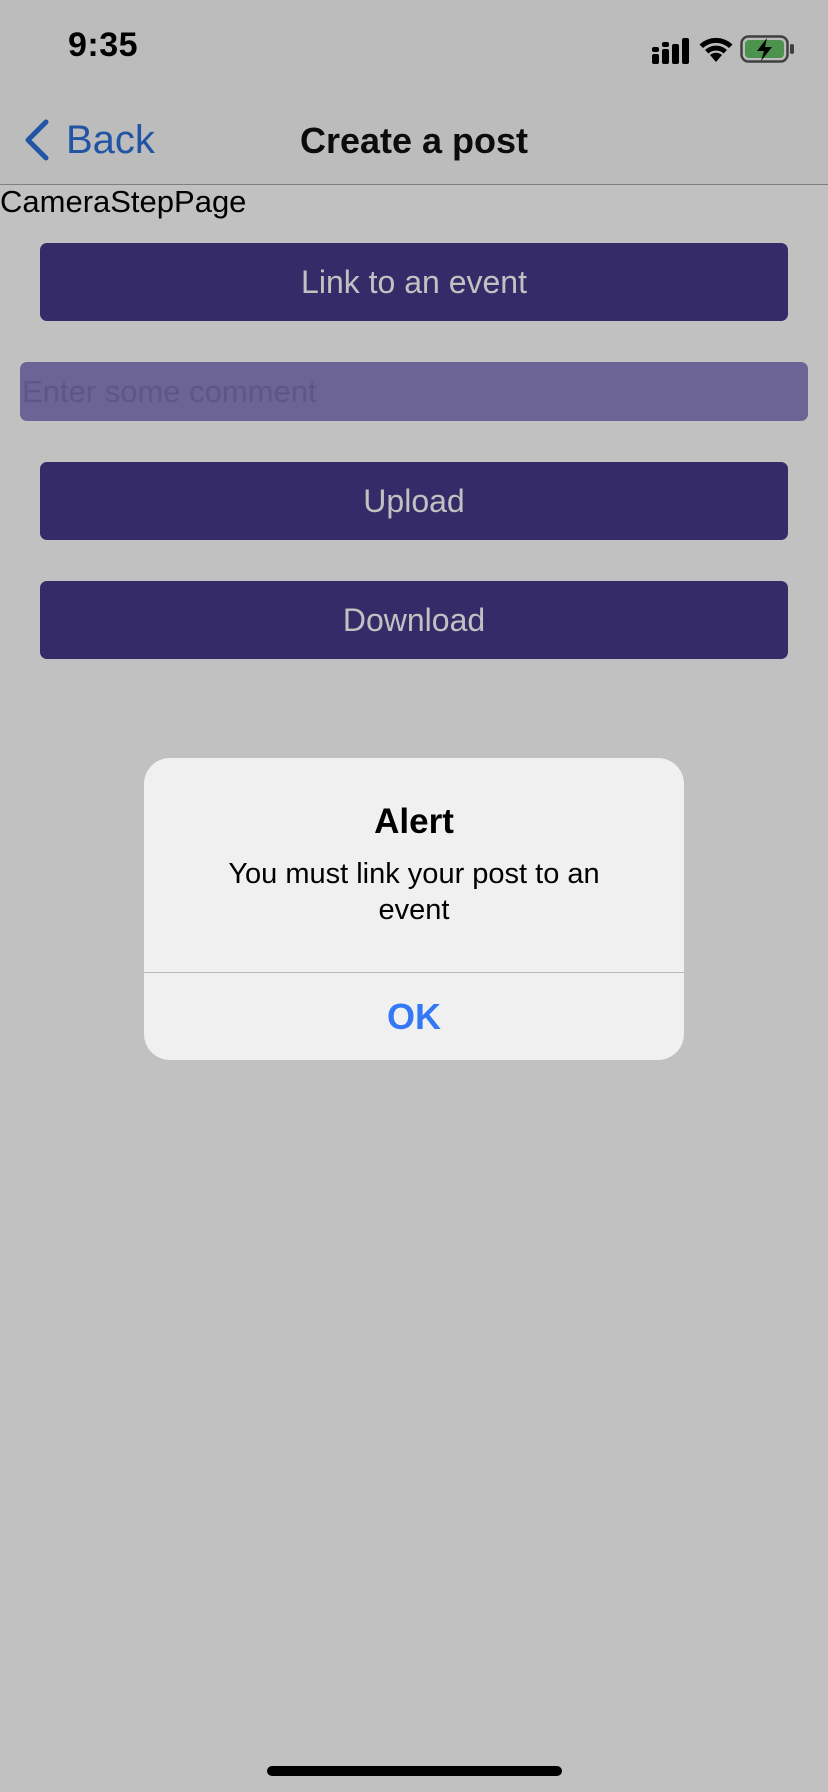  I want to click on alert-title: Alert, so click(414, 821).